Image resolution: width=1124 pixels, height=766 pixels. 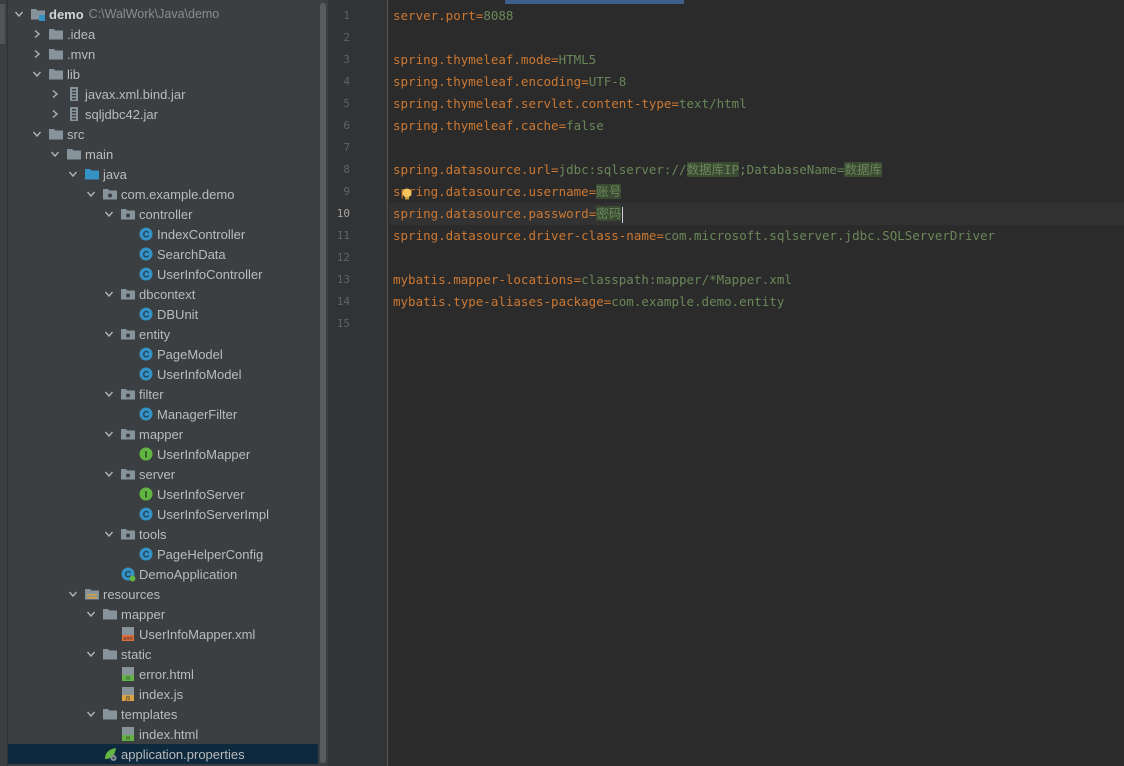 I want to click on property-value: false, so click(x=585, y=125).